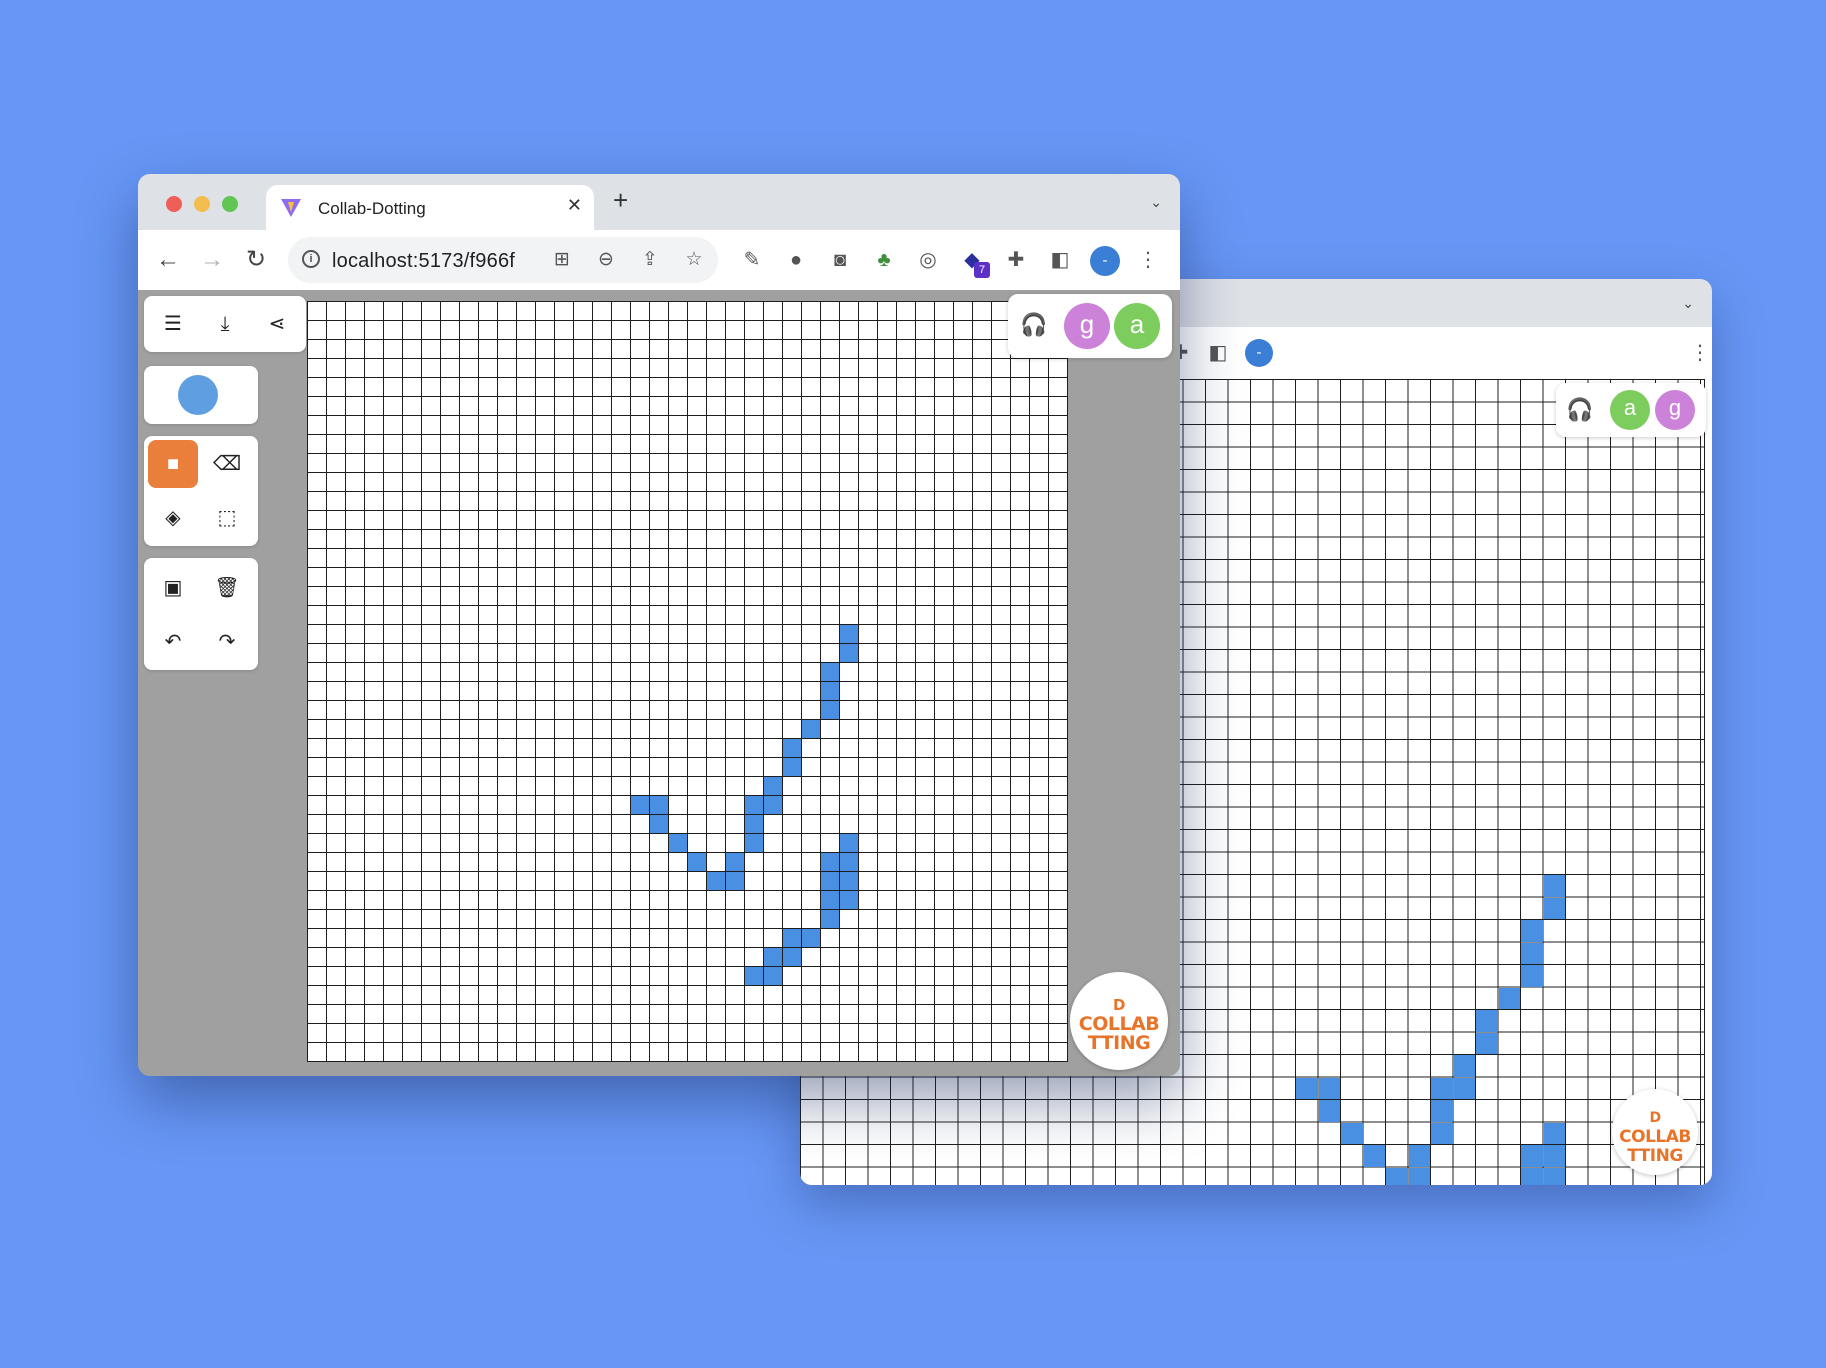  Describe the element at coordinates (1119, 1043) in the screenshot. I see `logo-text-line: TTING` at that location.